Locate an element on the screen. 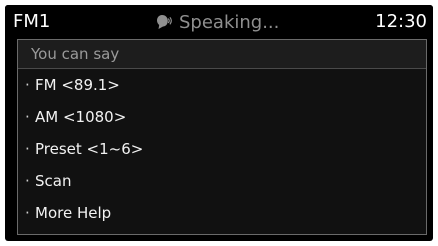 This screenshot has height=246, width=438. voice-command-label: AM <1080> is located at coordinates (81, 117).